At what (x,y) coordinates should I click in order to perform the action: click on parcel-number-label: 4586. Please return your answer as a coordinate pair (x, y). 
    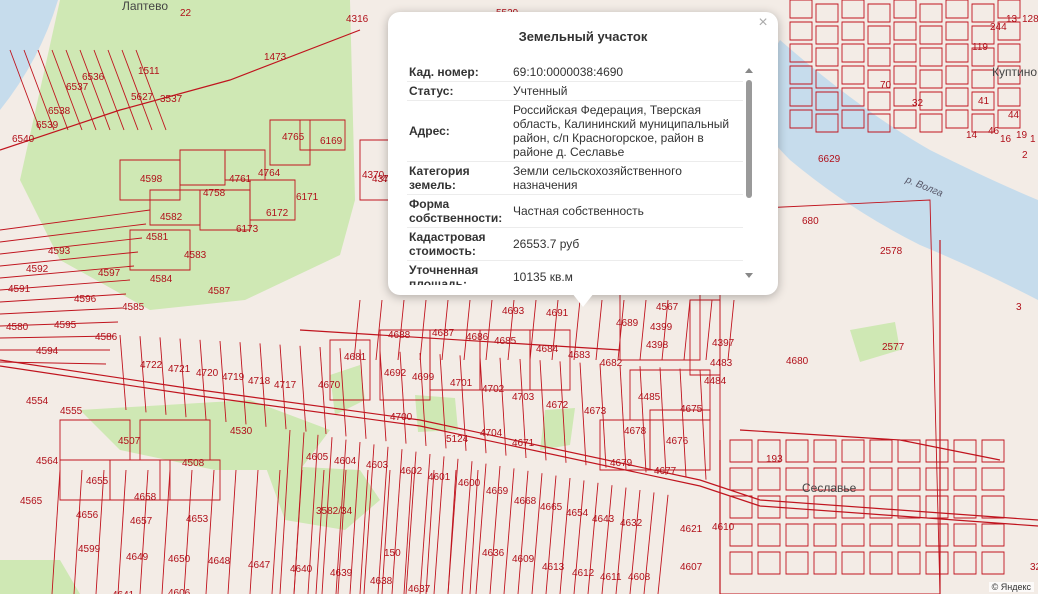
    Looking at the image, I should click on (106, 337).